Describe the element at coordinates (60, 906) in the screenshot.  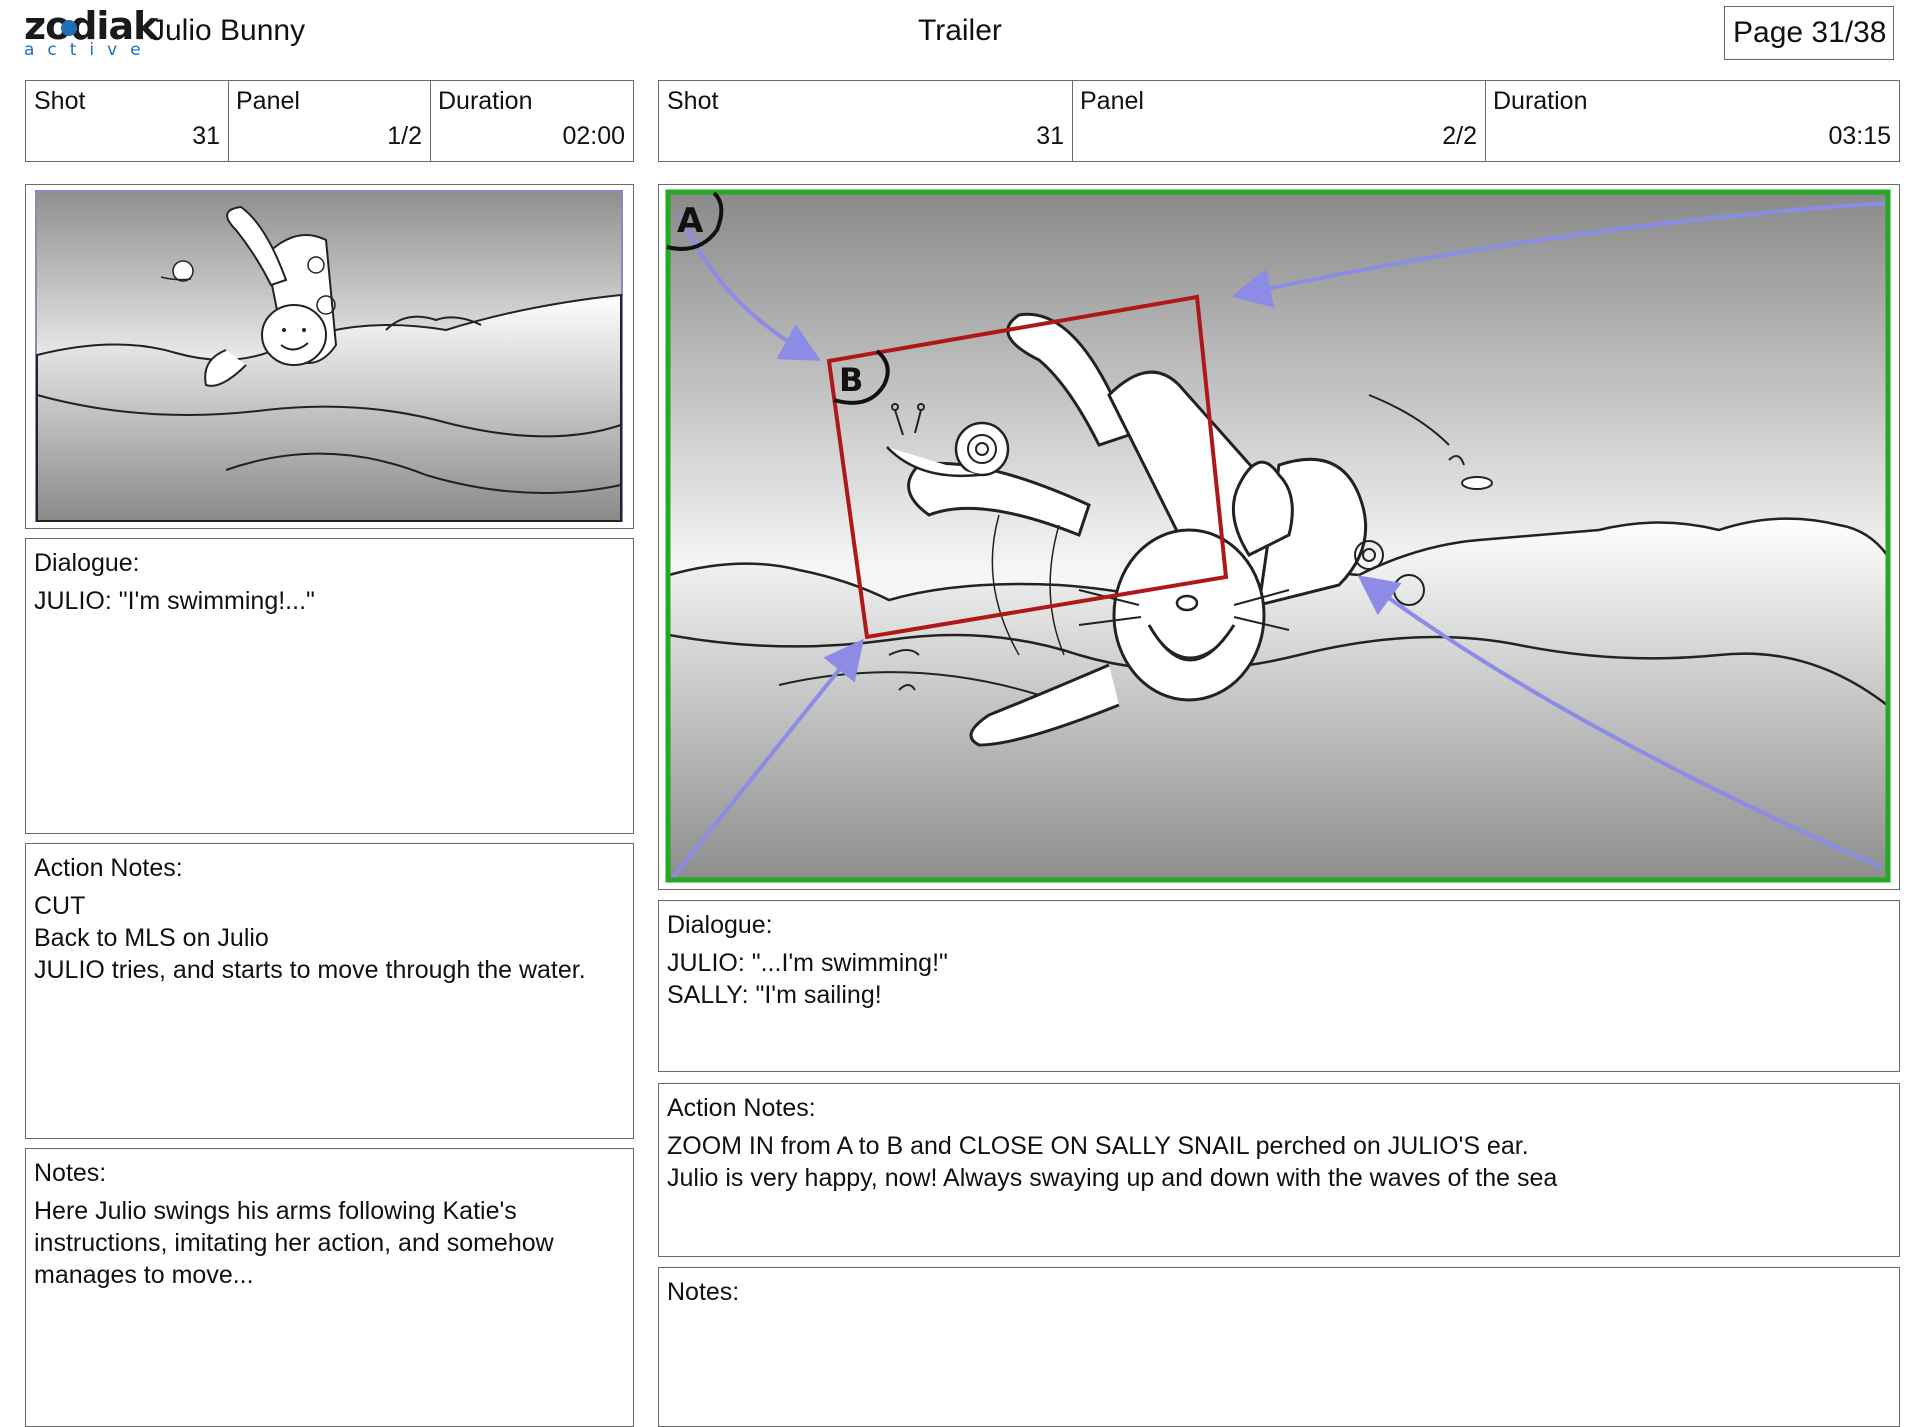
I see `action-note-line: CUT` at that location.